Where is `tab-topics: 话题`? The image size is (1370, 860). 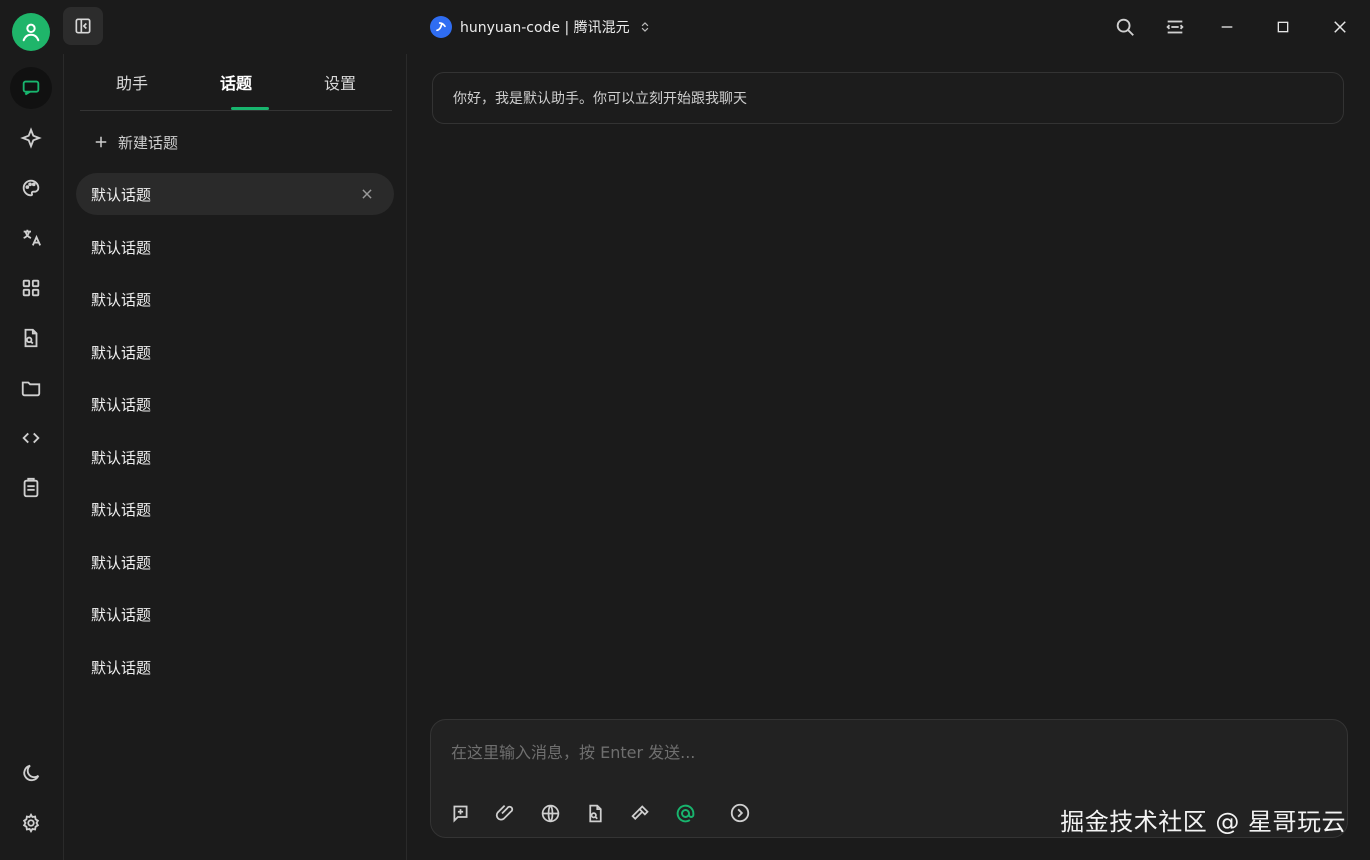 tab-topics: 话题 is located at coordinates (236, 82).